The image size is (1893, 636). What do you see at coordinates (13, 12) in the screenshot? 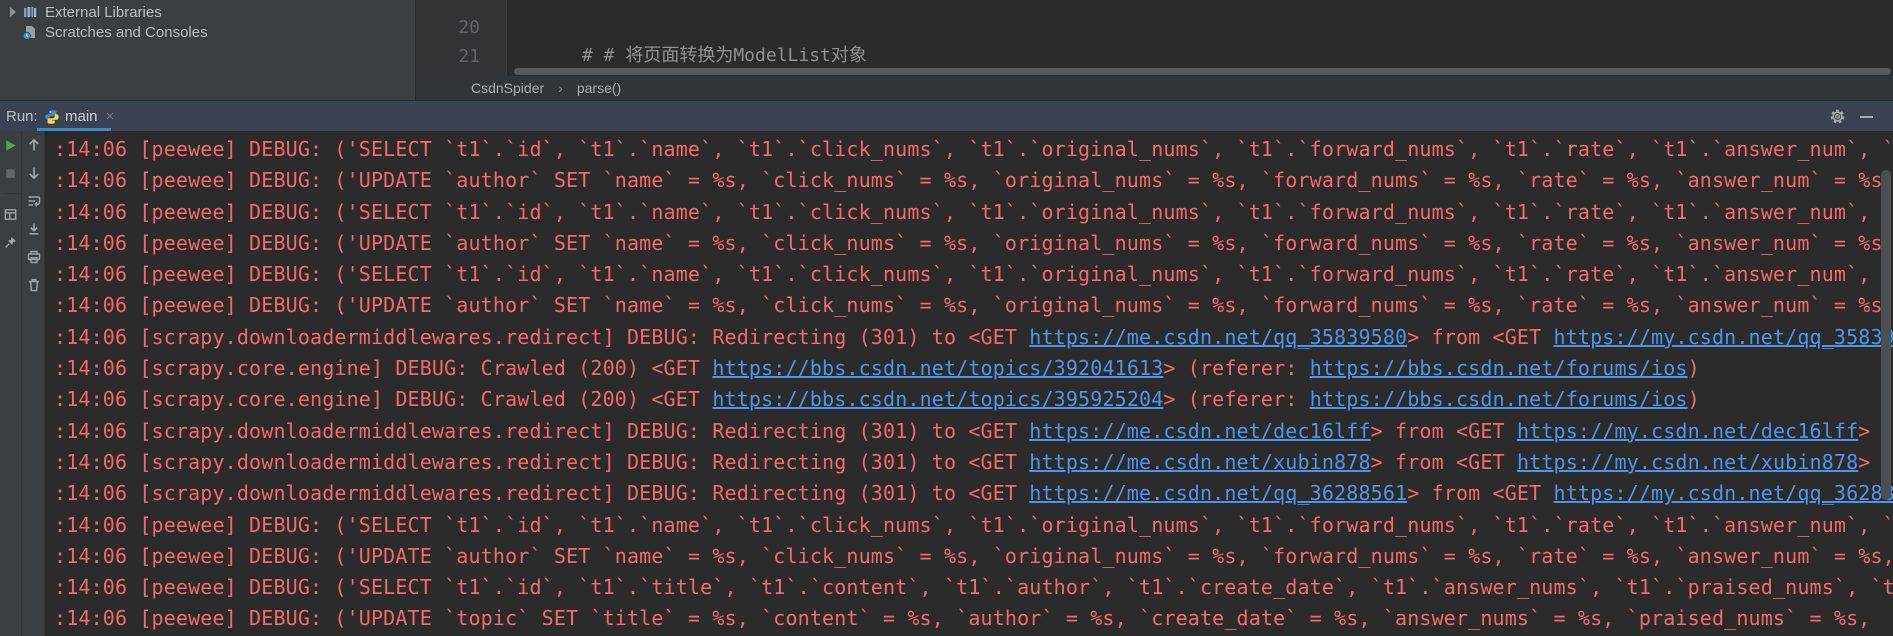
I see `chevron-right-icon` at bounding box center [13, 12].